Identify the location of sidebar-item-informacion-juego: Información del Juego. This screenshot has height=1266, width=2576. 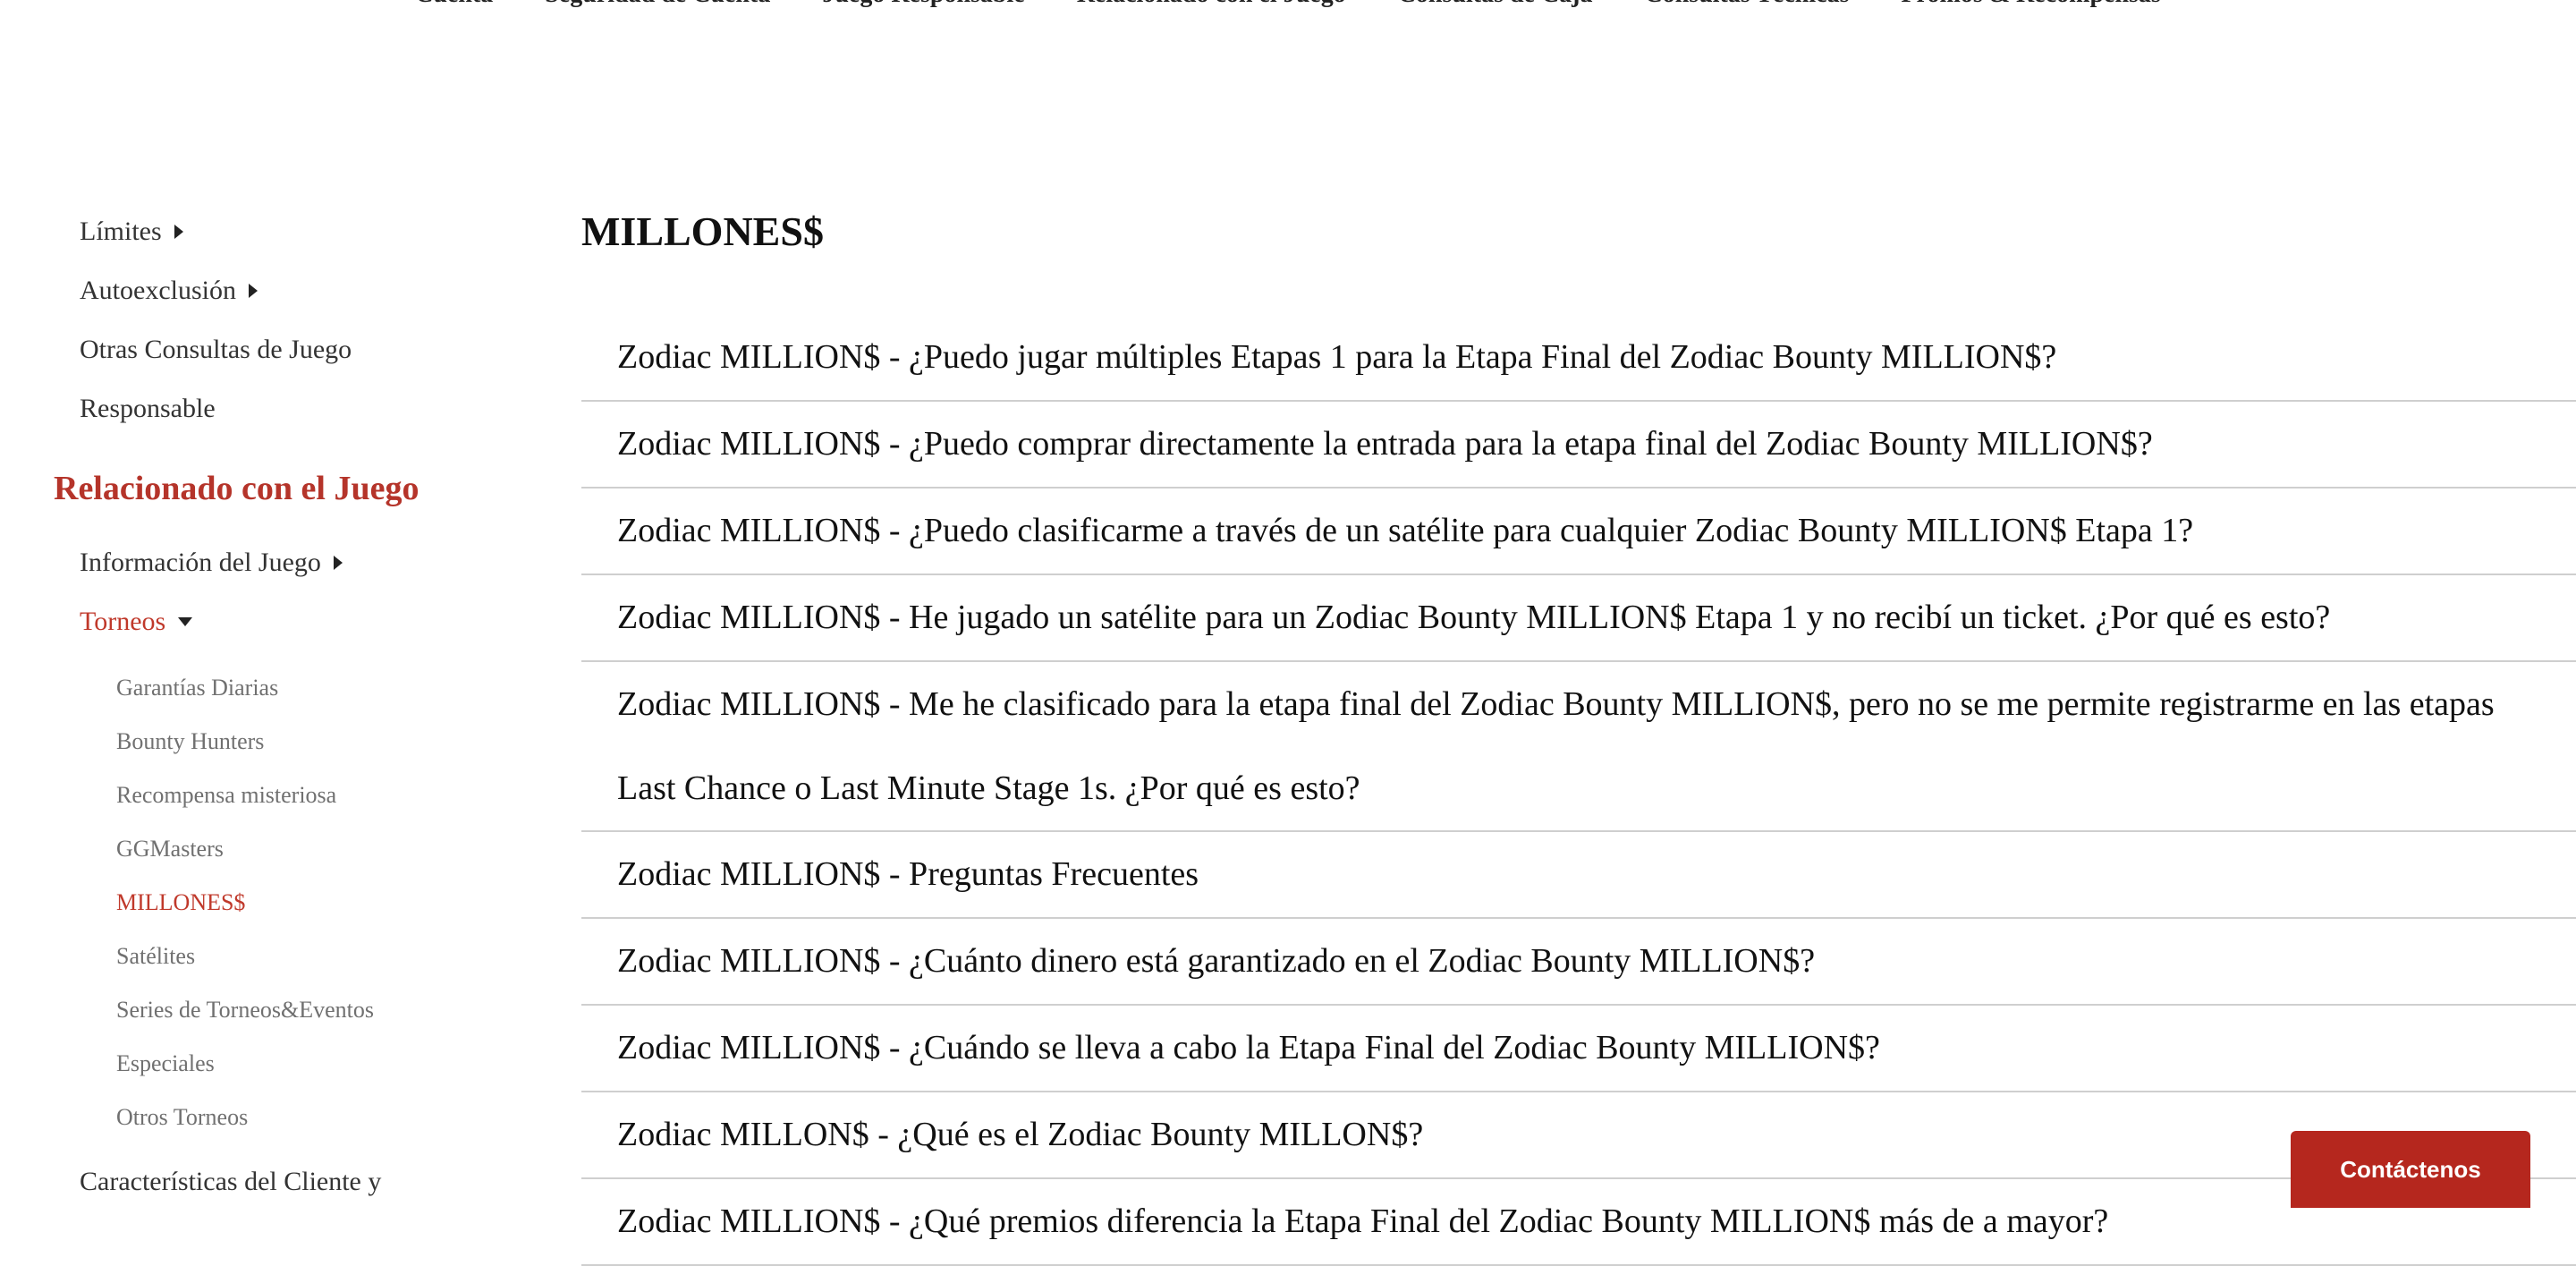
(211, 563).